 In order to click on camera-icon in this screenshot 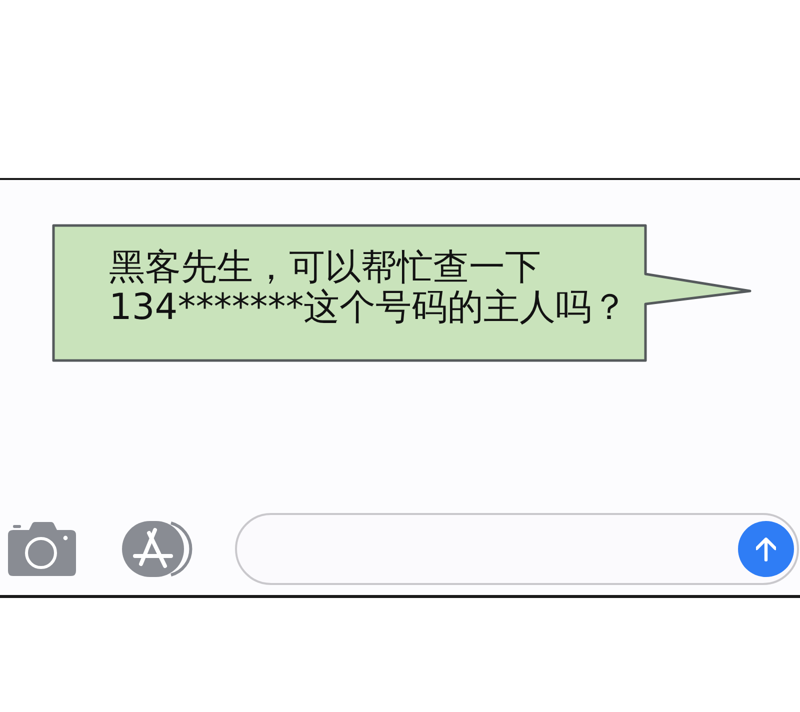, I will do `click(42, 549)`.